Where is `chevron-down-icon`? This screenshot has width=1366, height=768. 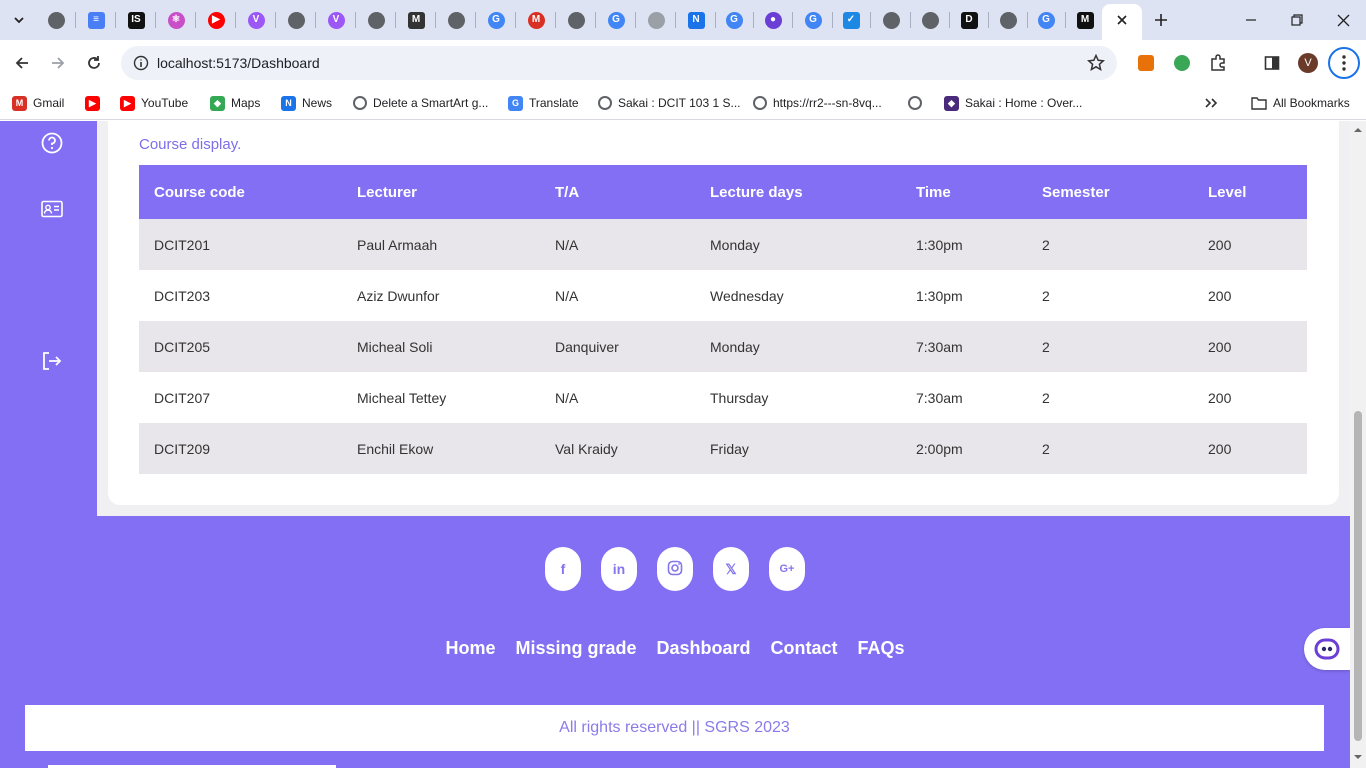
chevron-down-icon is located at coordinates (19, 20).